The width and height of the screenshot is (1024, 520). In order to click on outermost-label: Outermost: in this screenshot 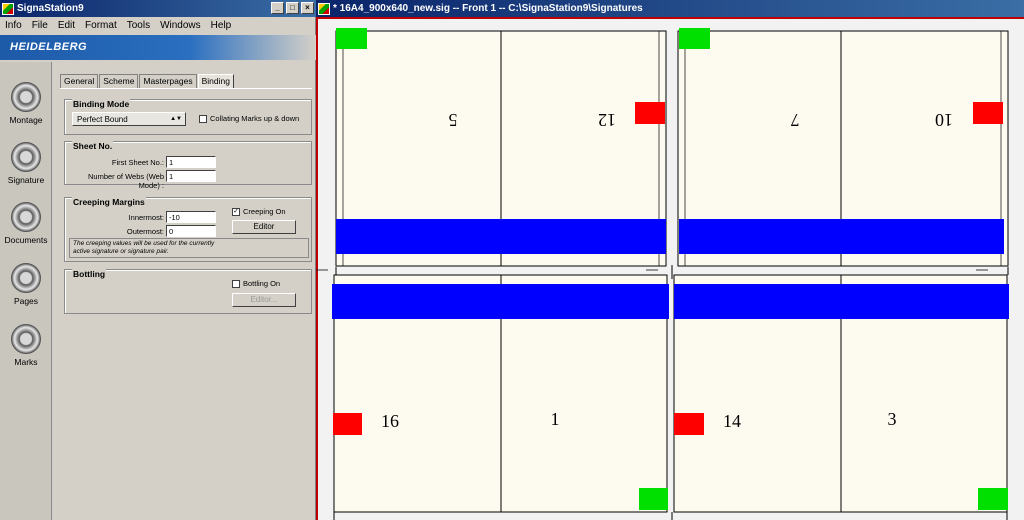, I will do `click(145, 231)`.